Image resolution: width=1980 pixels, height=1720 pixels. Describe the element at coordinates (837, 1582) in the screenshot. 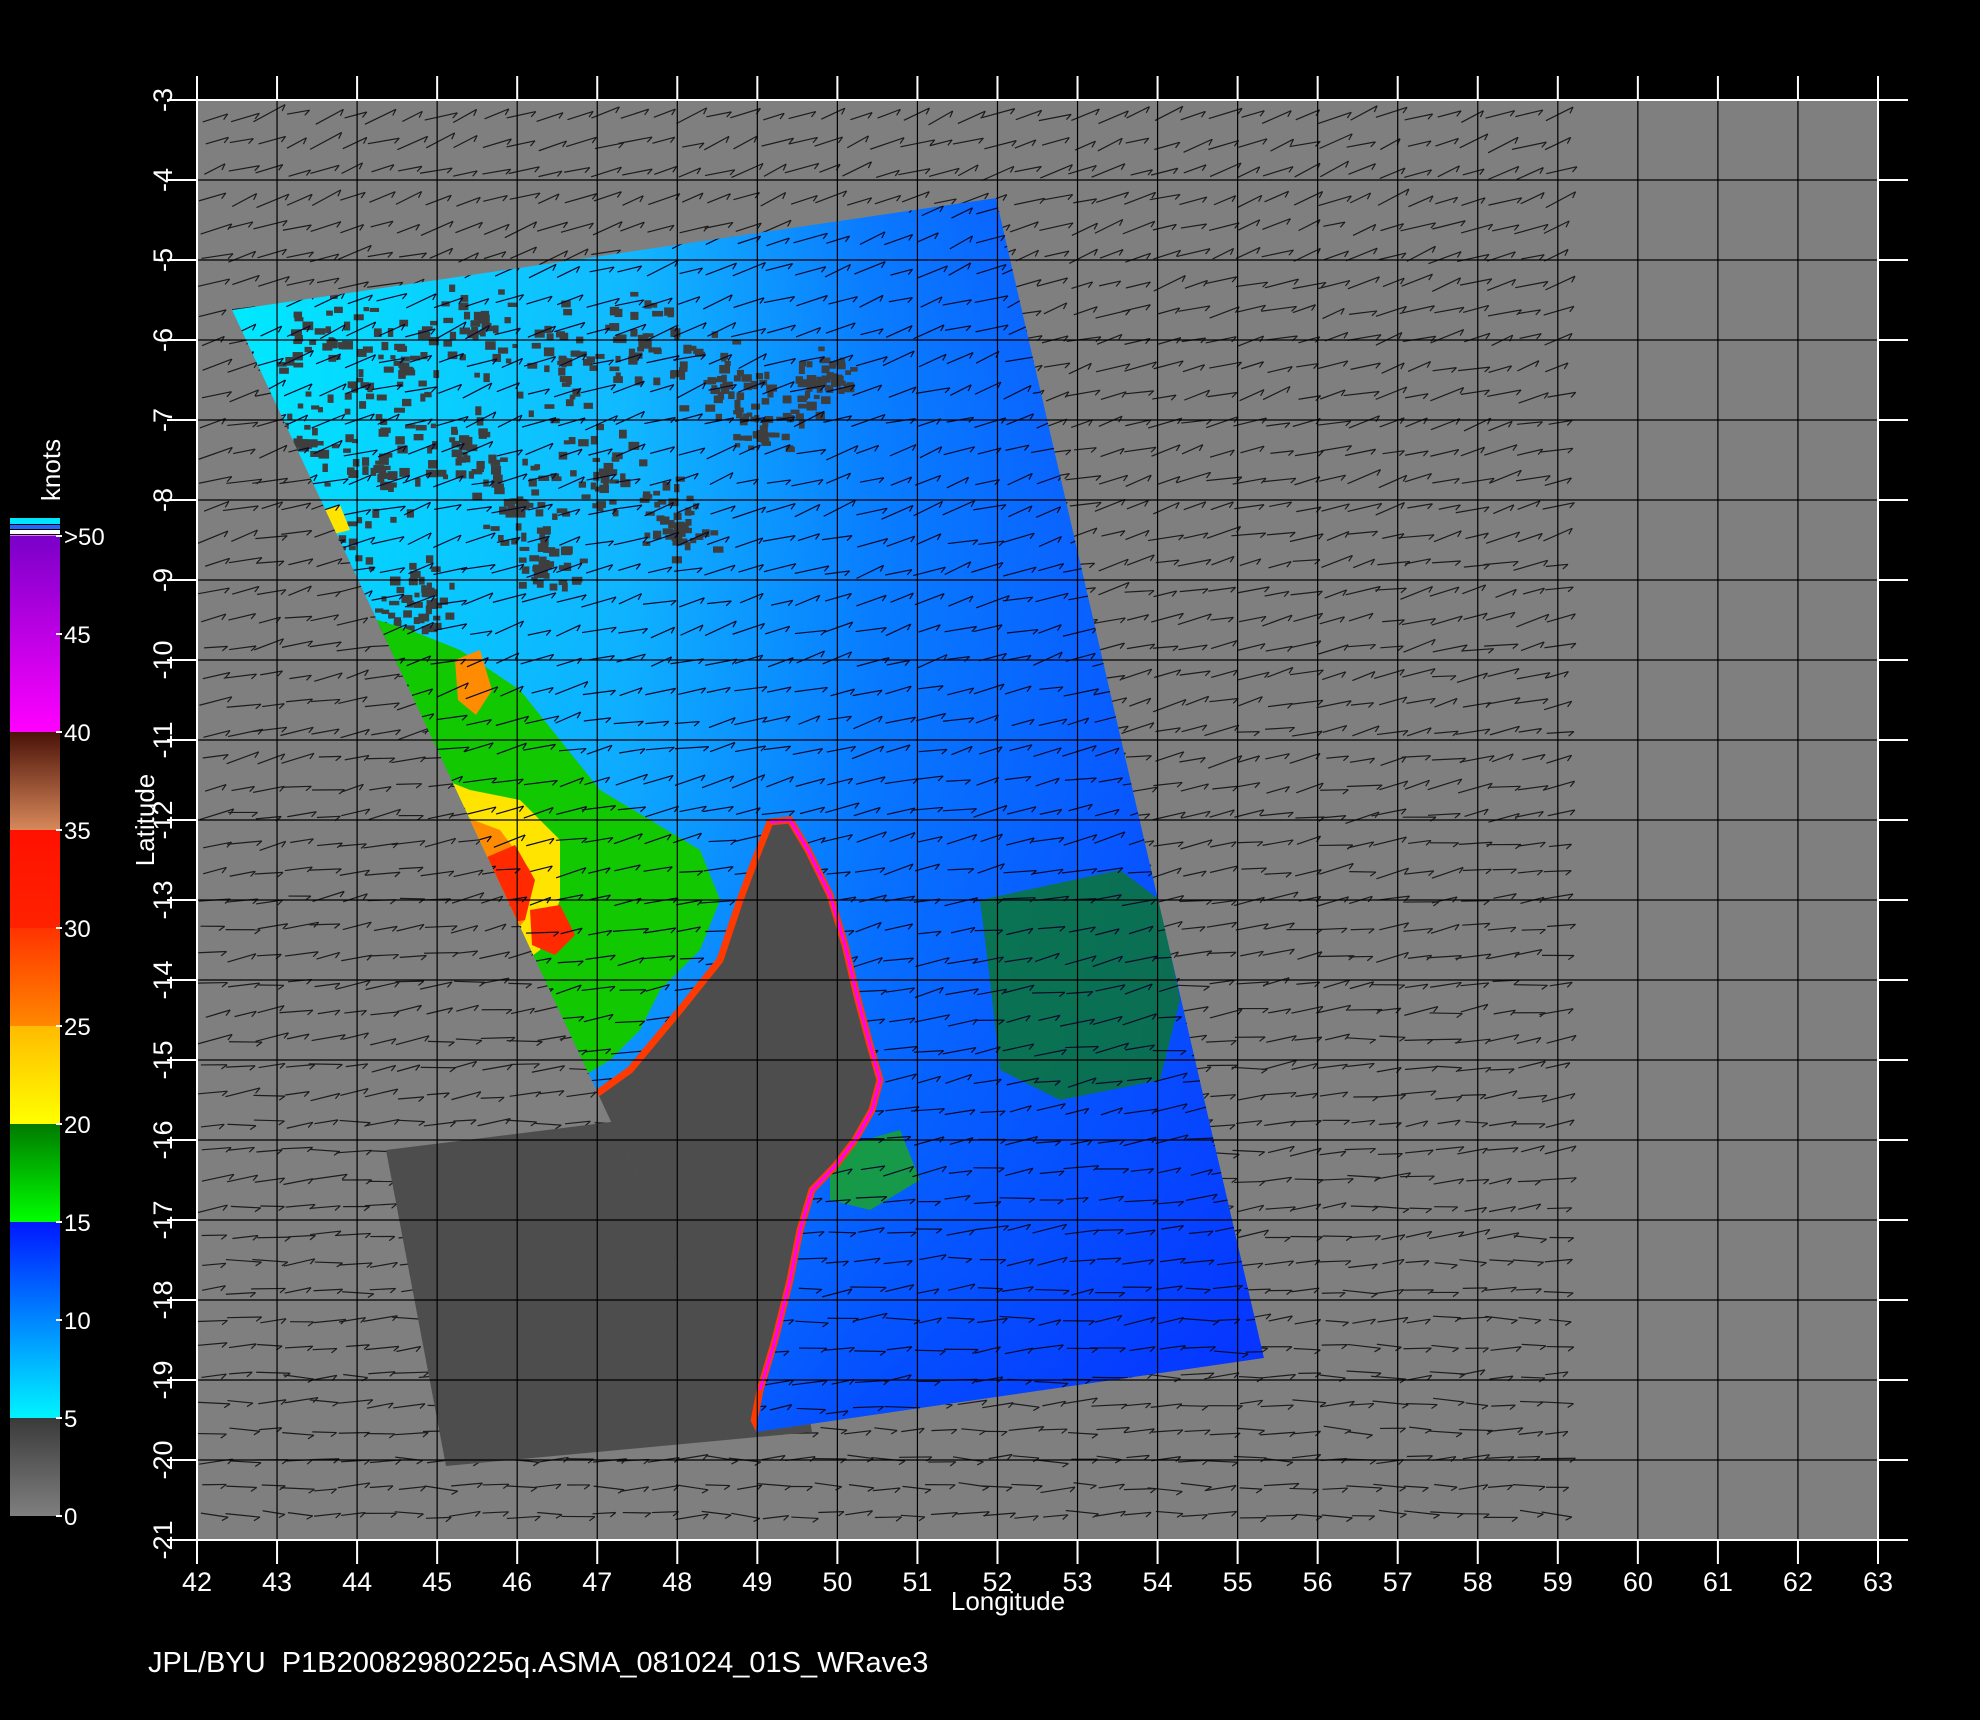

I see `x-tick-label: 50` at that location.